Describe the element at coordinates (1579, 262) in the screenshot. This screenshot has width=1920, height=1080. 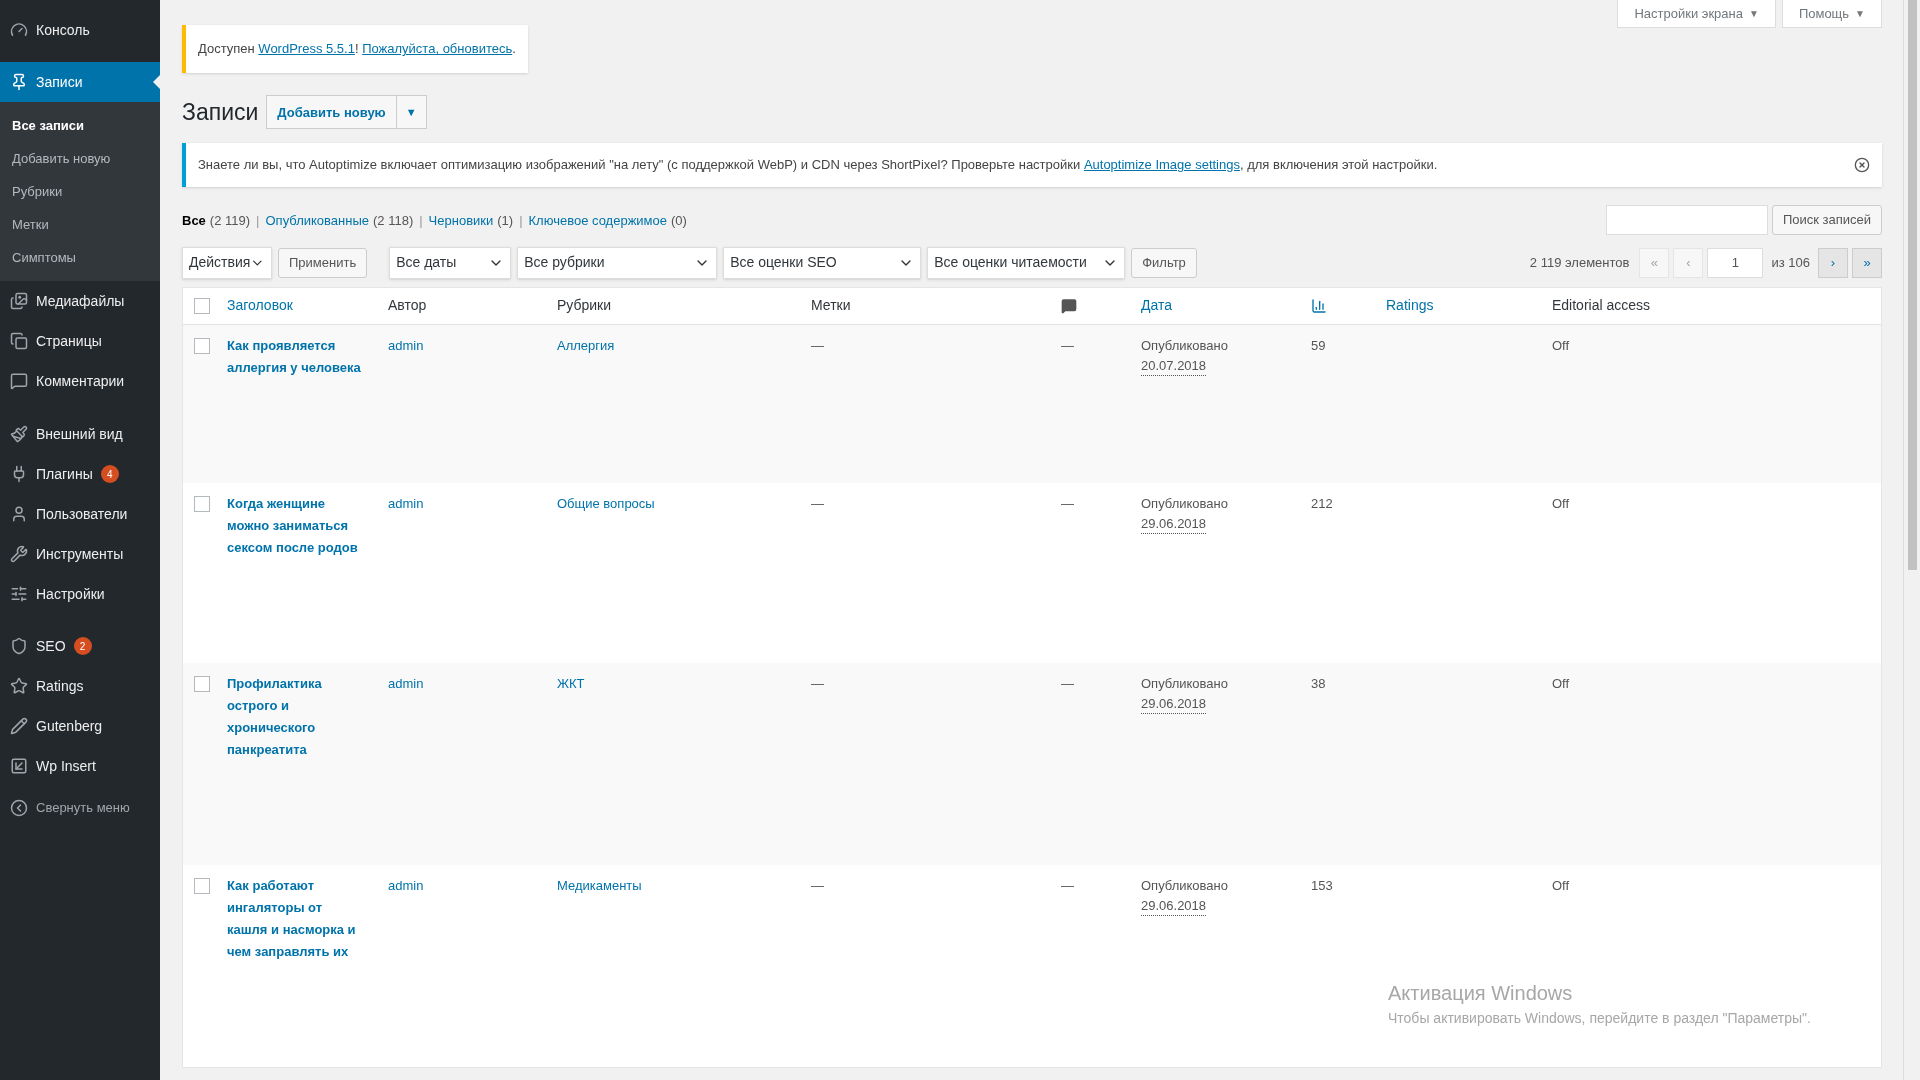
I see `items-count: 2 119 элементов` at that location.